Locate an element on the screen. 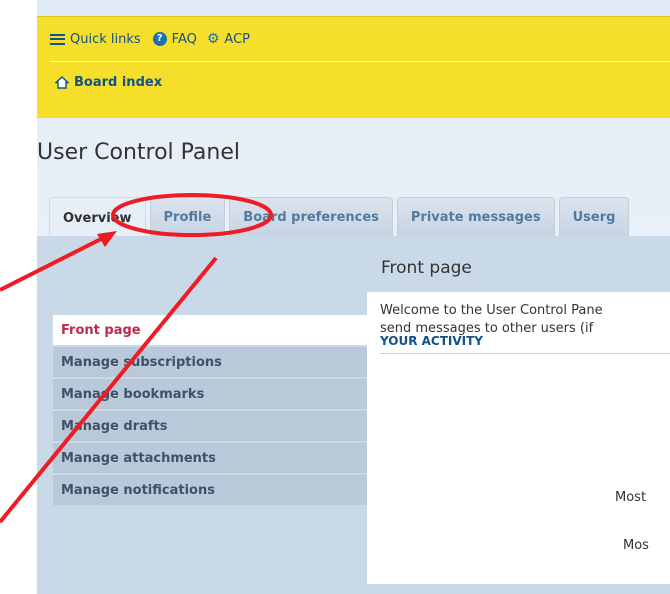 This screenshot has width=670, height=594. tab-overview: Overview is located at coordinates (97, 217).